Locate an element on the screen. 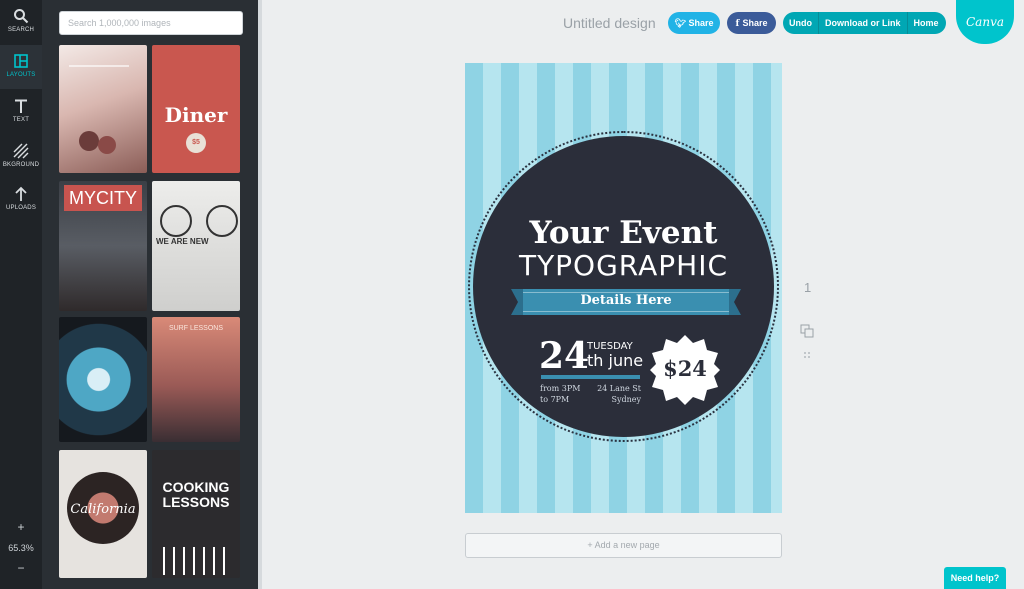  canva-logo: Canva is located at coordinates (985, 22).